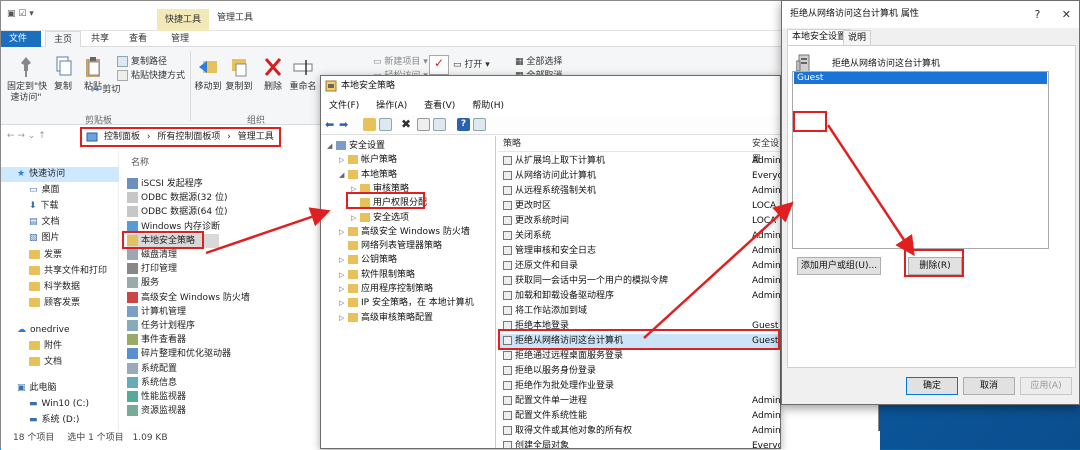 This screenshot has height=450, width=1080. Describe the element at coordinates (368, 260) in the screenshot. I see `tree-item: ▷ 公钥策略` at that location.